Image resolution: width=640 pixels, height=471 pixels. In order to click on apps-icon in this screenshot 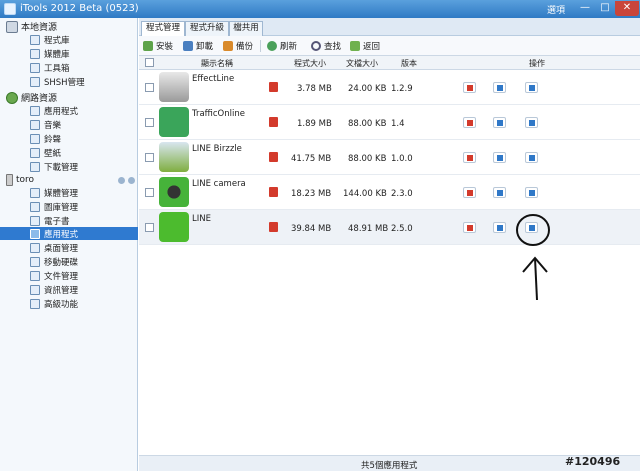, I will do `click(35, 110)`.